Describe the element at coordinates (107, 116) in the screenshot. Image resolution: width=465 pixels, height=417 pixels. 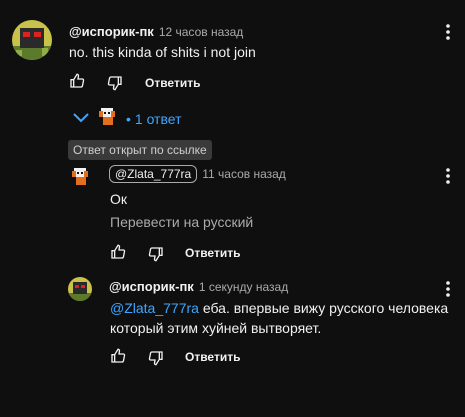
I see `avatar-zlata-small` at that location.